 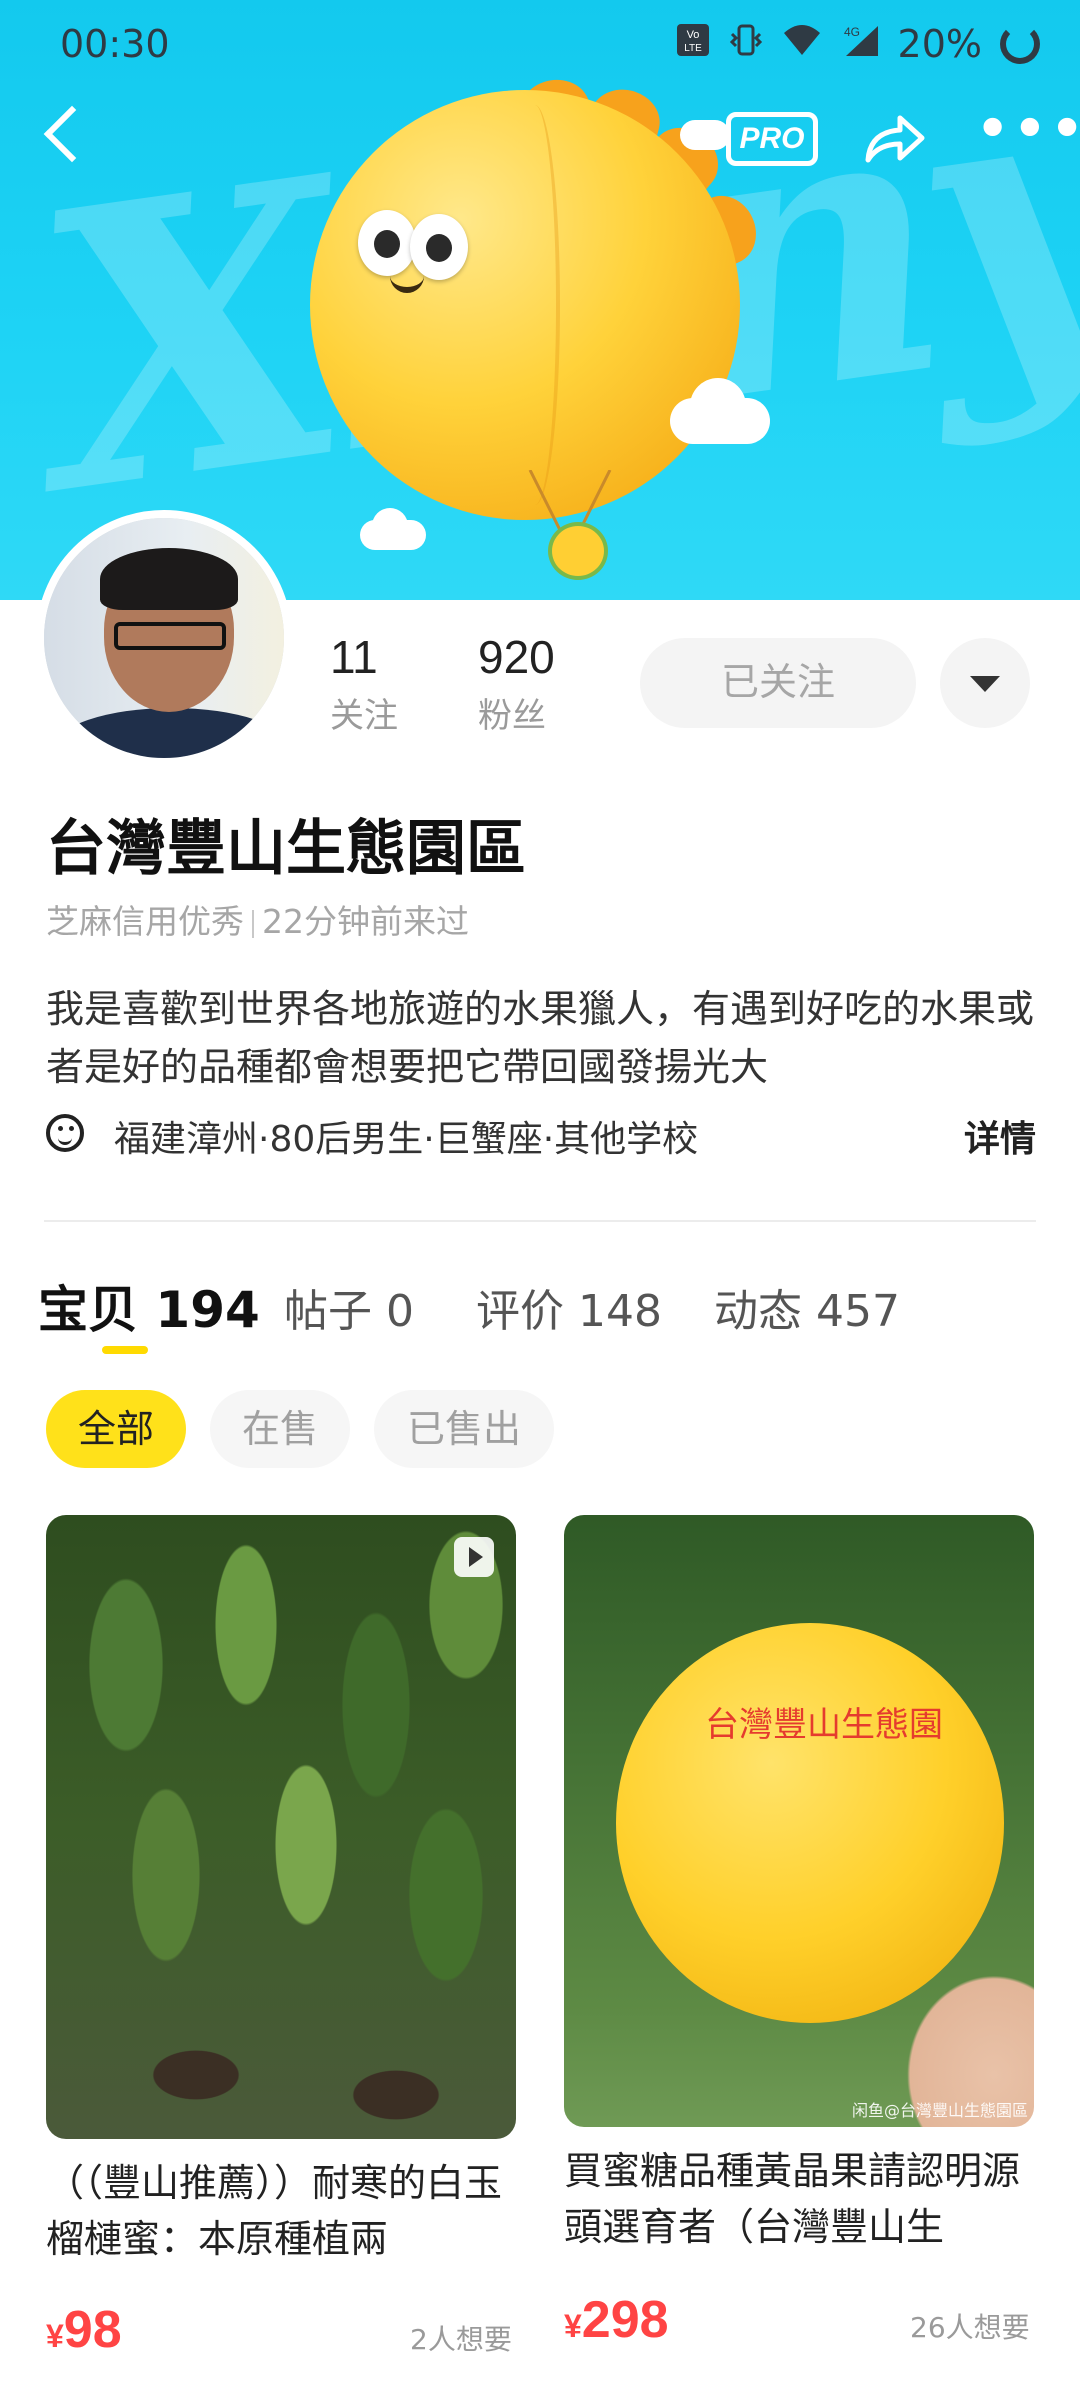 I want to click on pro-badge-button: PRO, so click(x=772, y=139).